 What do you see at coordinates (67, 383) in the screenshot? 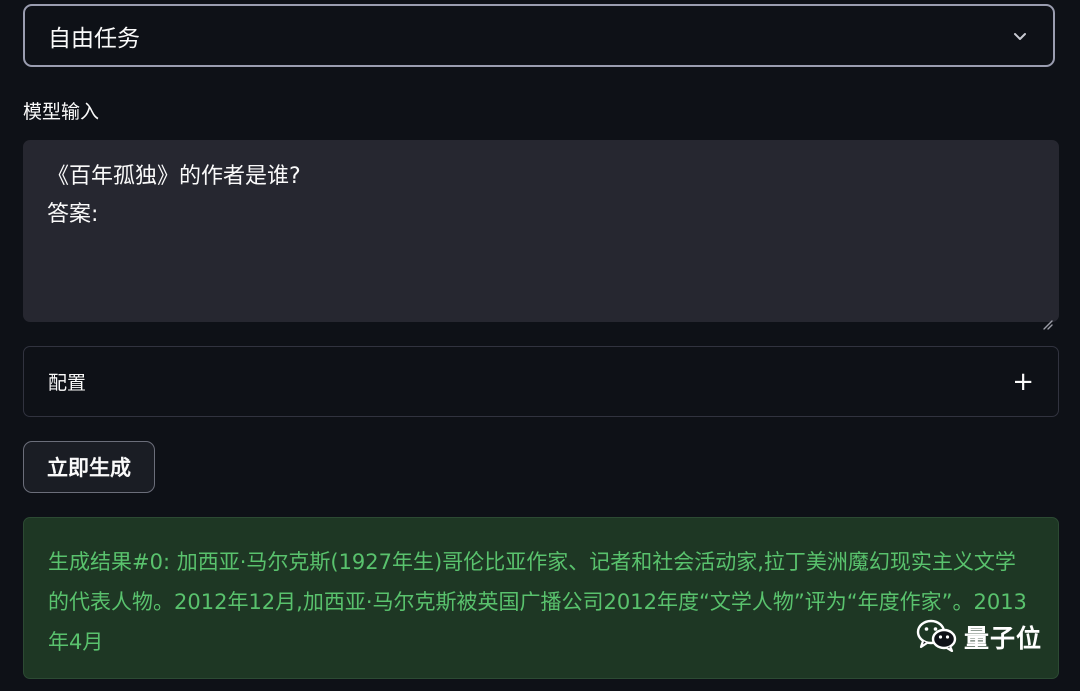
I see `config-label: 配置` at bounding box center [67, 383].